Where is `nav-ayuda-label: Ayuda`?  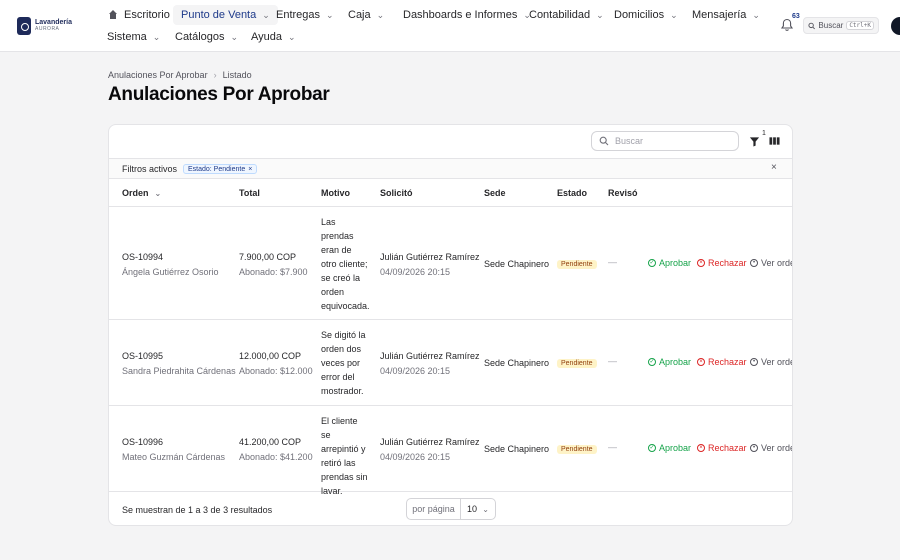
nav-ayuda-label: Ayuda is located at coordinates (266, 37).